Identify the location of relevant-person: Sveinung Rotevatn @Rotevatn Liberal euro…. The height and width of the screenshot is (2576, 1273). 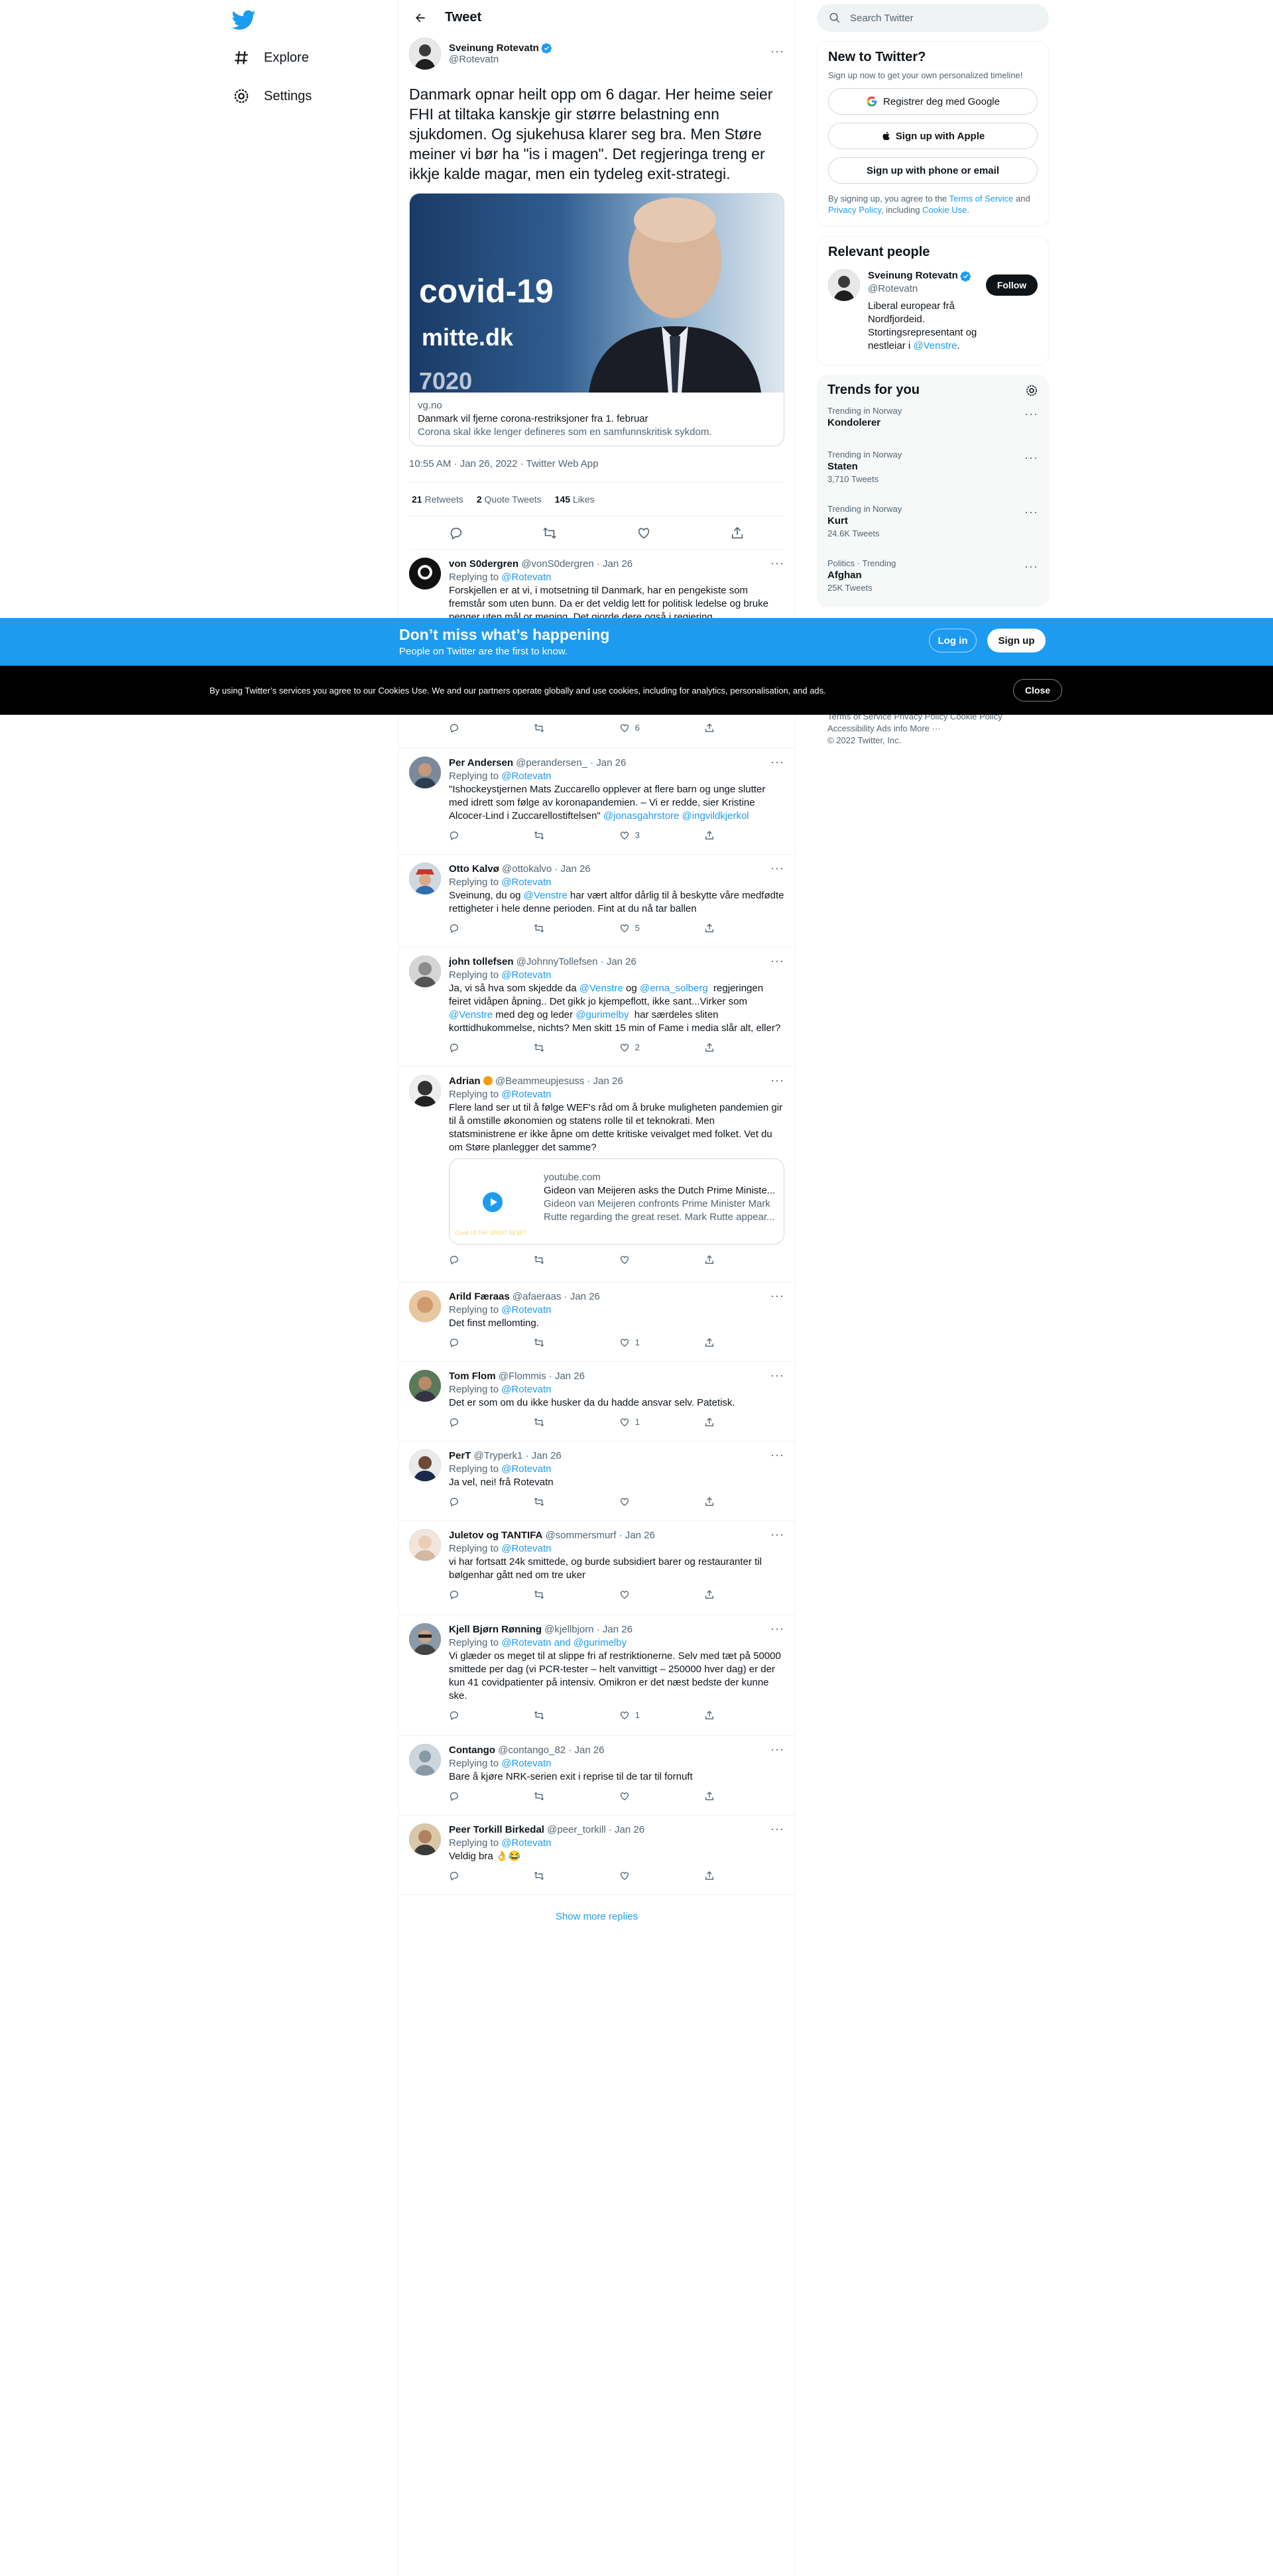
(933, 311).